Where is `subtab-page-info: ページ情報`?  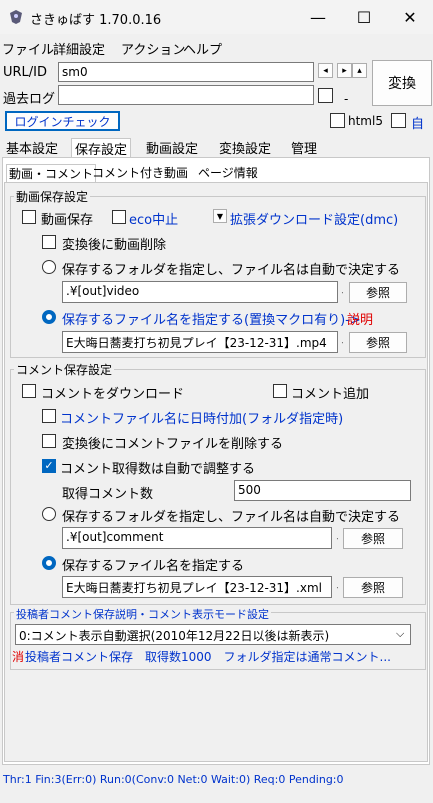
subtab-page-info: ページ情報 is located at coordinates (228, 173).